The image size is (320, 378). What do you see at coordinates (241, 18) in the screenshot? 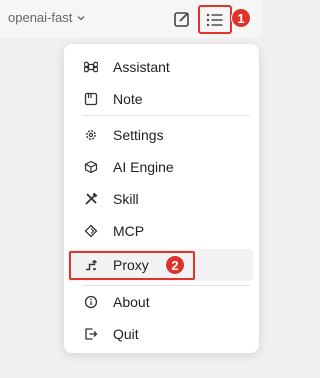
I see `step-badge-1: 1` at bounding box center [241, 18].